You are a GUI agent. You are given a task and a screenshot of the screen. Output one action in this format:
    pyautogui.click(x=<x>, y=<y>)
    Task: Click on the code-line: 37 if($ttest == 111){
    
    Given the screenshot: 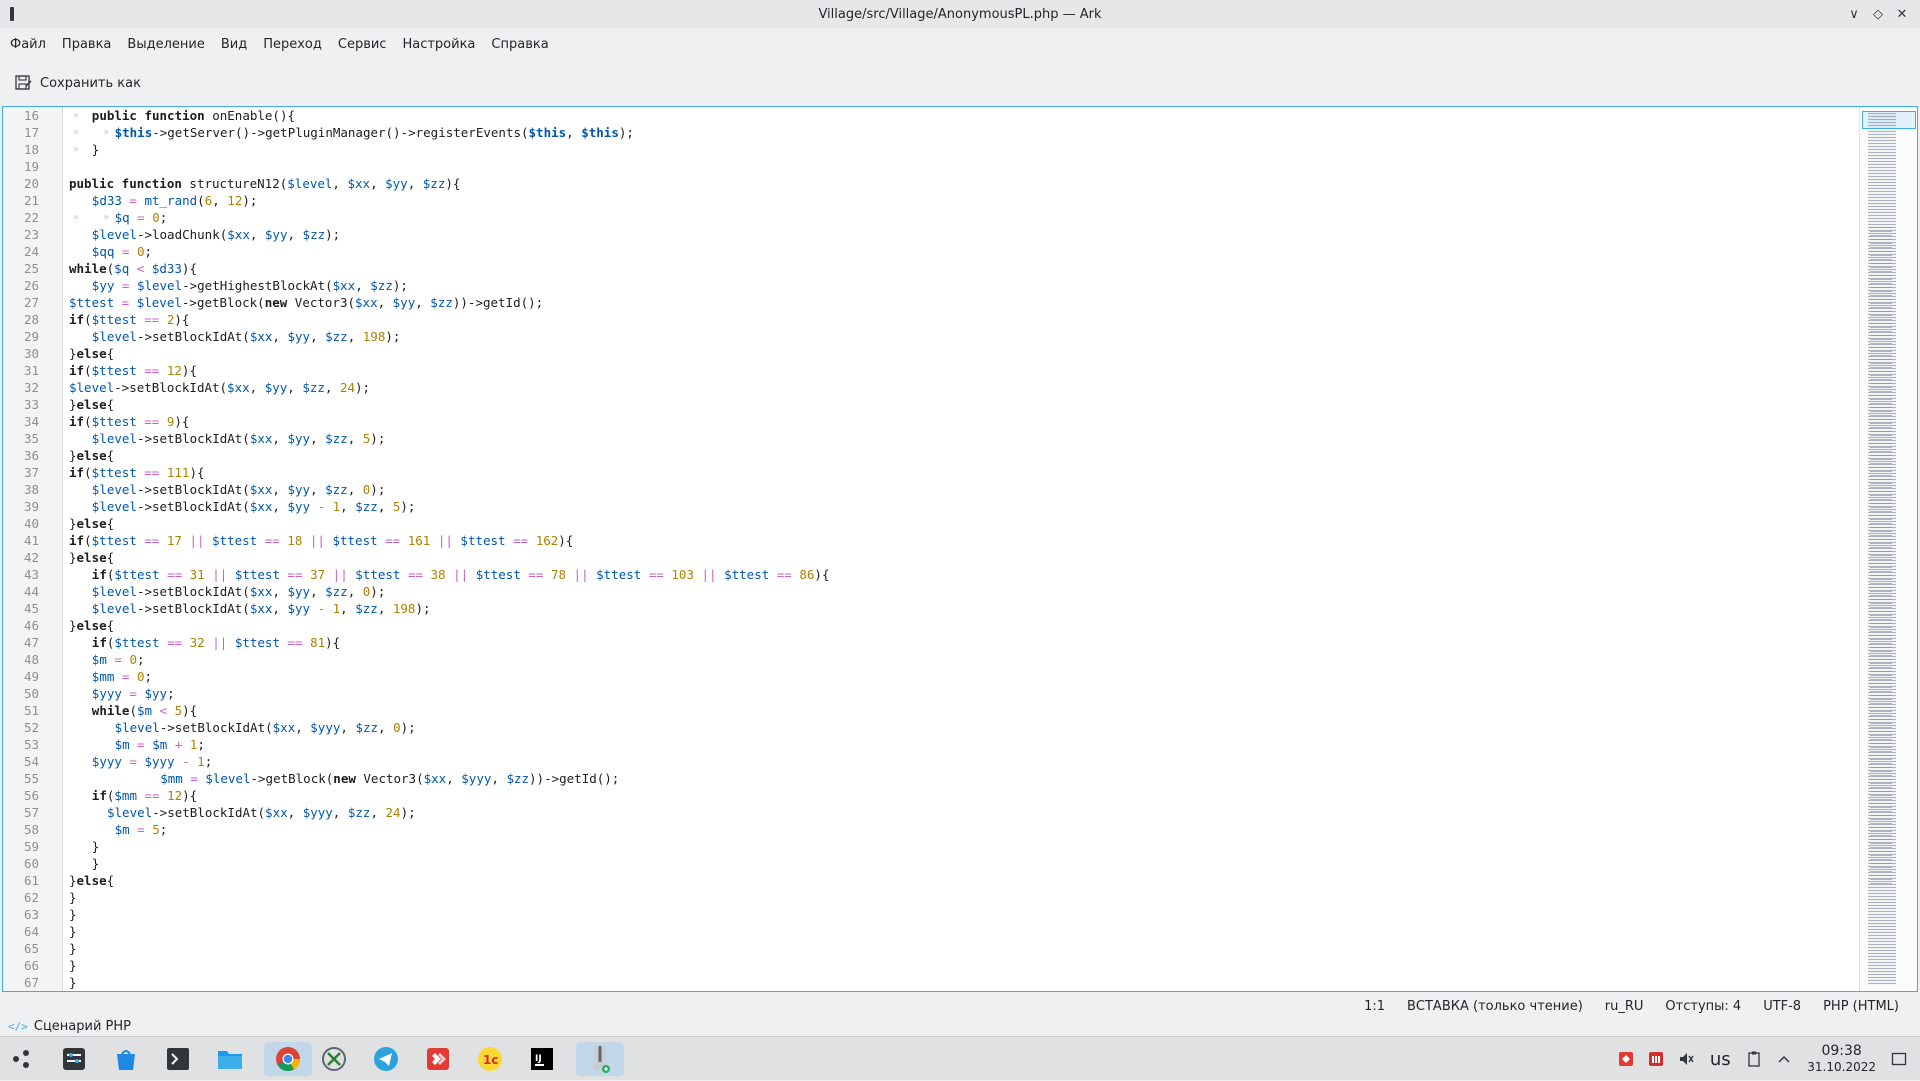 What is the action you would take?
    pyautogui.click(x=931, y=472)
    